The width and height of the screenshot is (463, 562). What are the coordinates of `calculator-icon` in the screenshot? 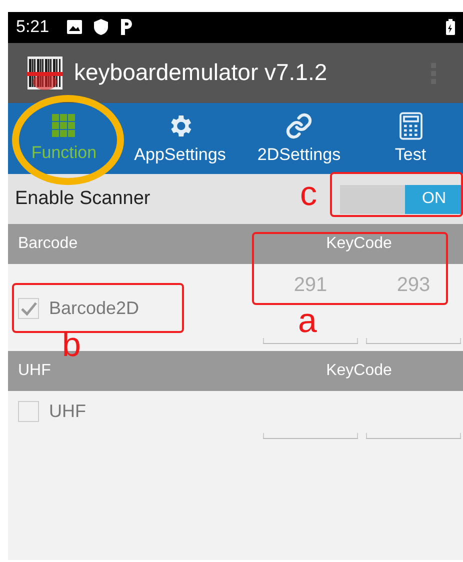 It's located at (410, 126).